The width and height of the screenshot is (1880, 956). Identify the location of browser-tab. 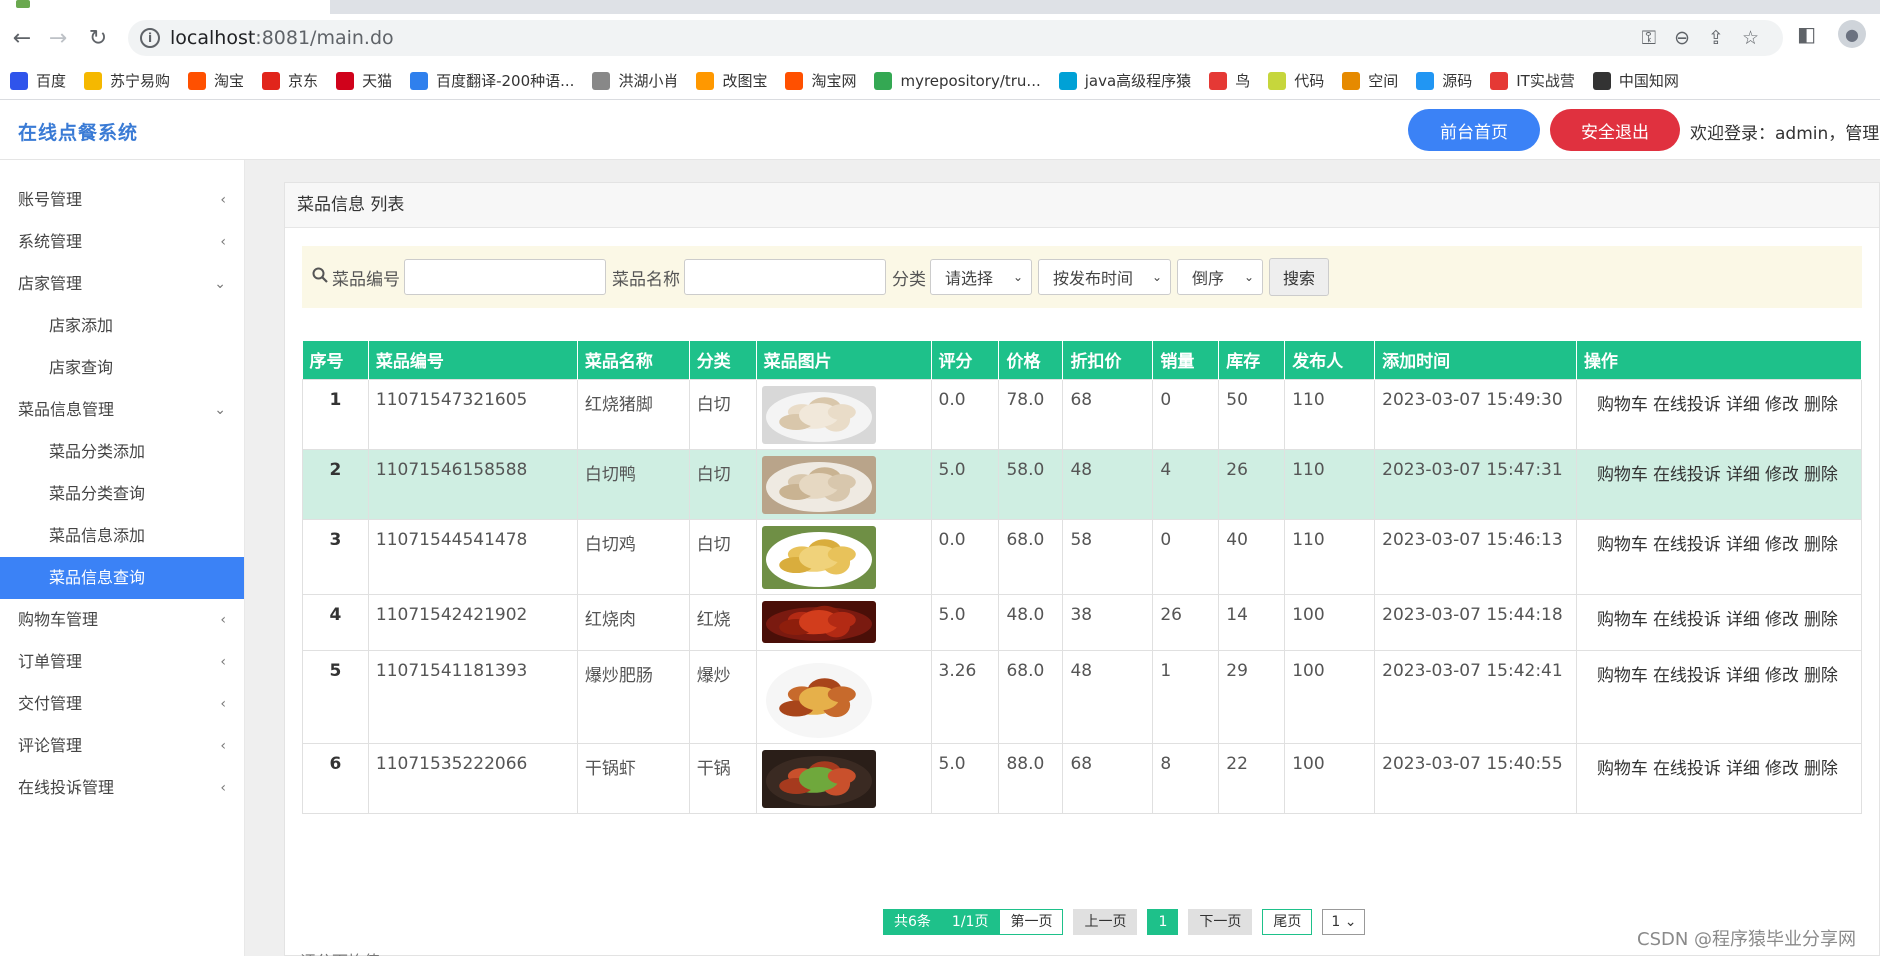
(165, 7).